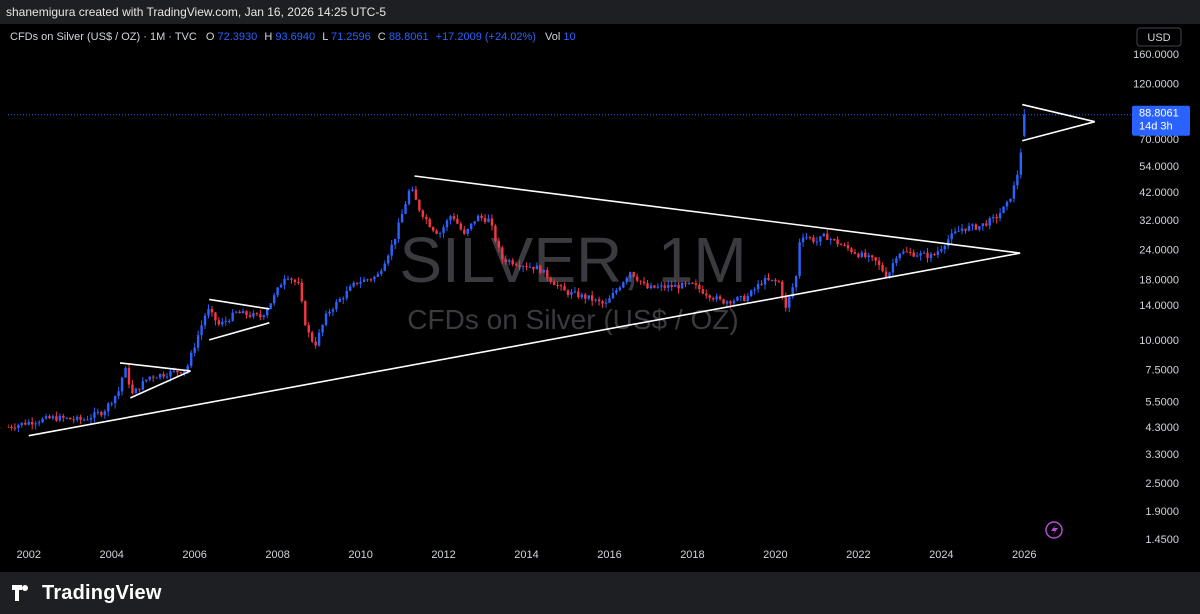 This screenshot has height=614, width=1200. I want to click on legend-h-label: H, so click(268, 37).